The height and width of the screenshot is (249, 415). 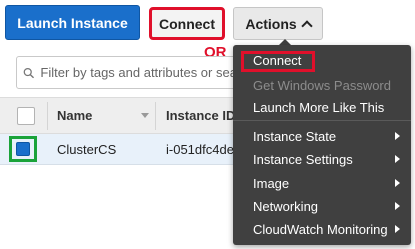 What do you see at coordinates (28, 72) in the screenshot?
I see `search-icon` at bounding box center [28, 72].